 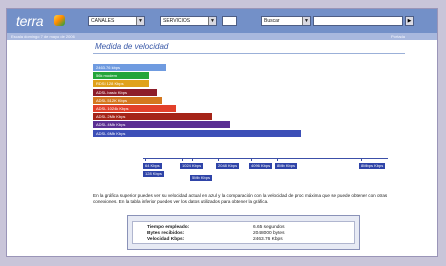 I want to click on servicios-select: SERVICIOS ▼, so click(x=188, y=21).